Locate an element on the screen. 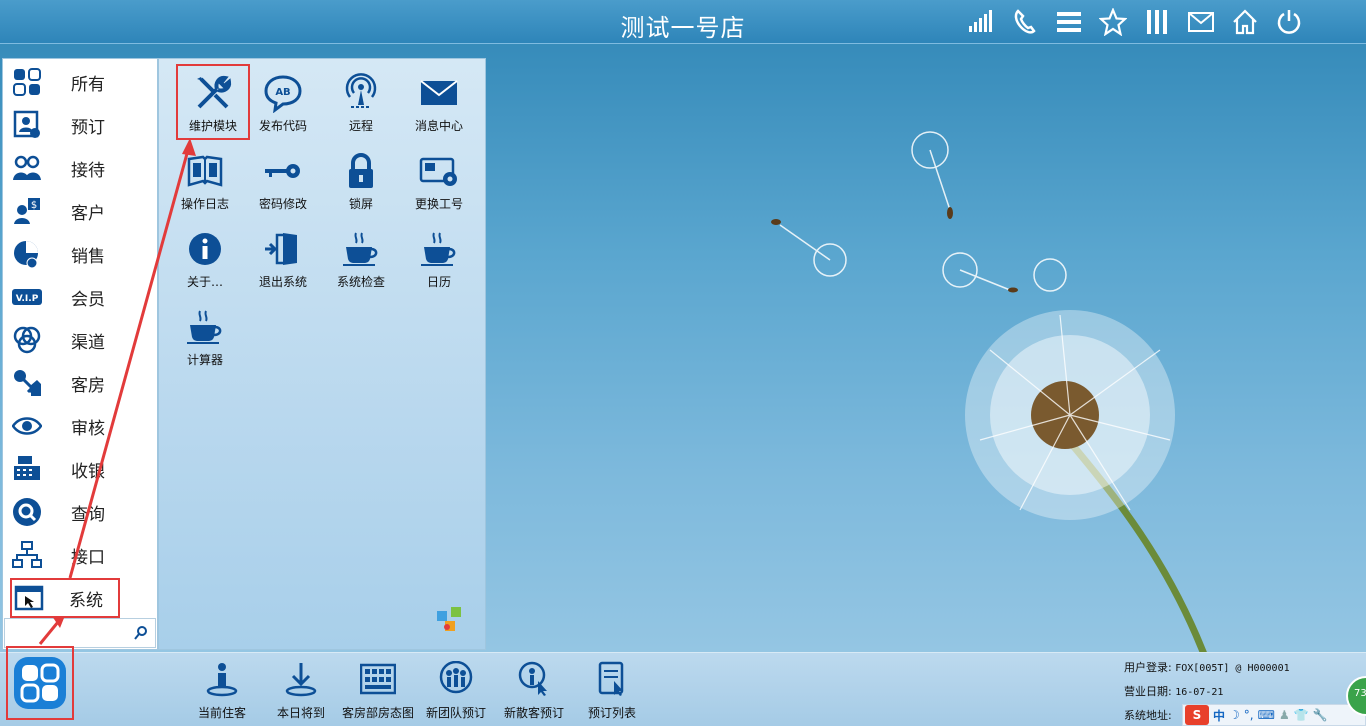  menu-search-input is located at coordinates (69, 634).